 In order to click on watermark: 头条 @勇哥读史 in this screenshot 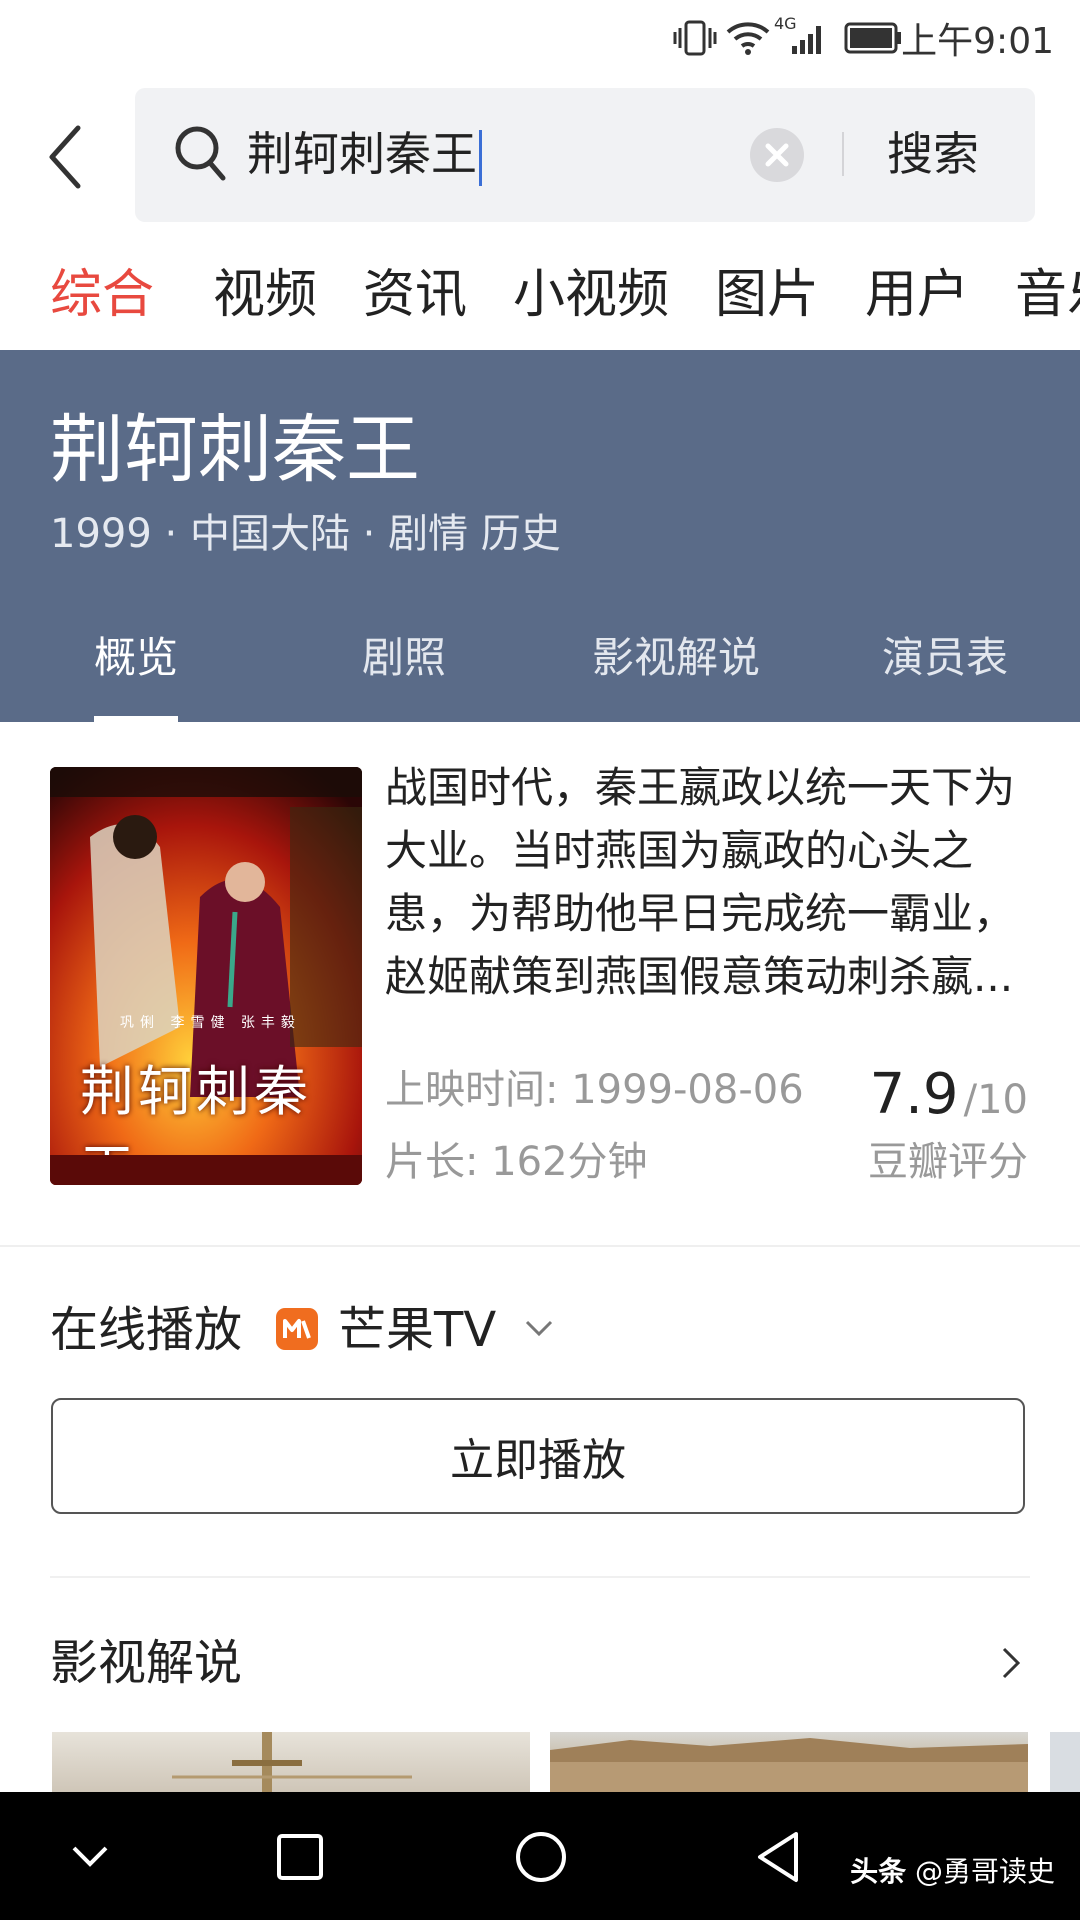, I will do `click(952, 1870)`.